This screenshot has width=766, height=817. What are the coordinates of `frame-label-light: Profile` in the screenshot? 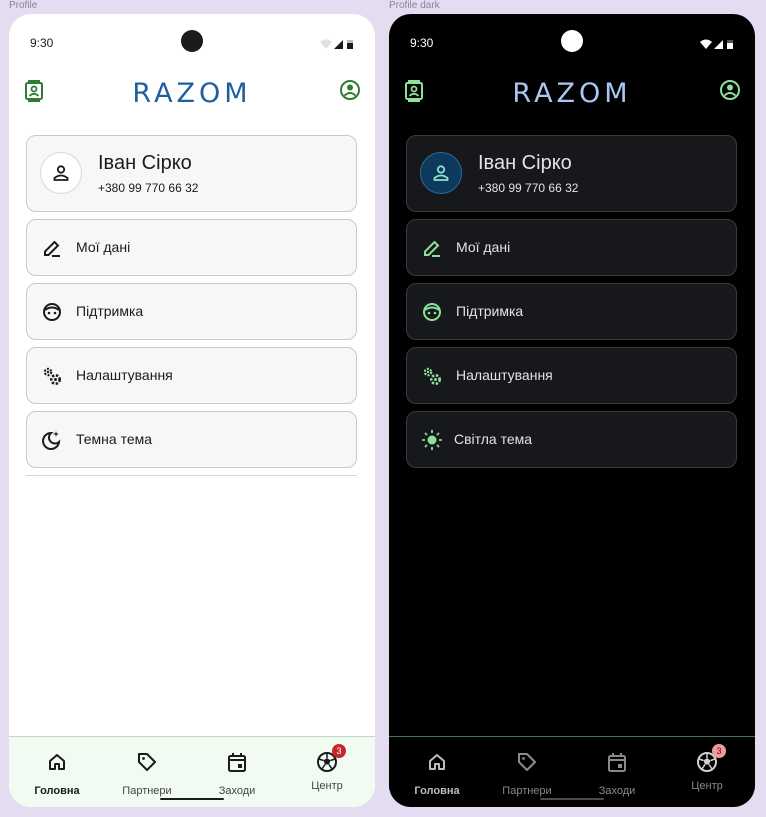 It's located at (23, 5).